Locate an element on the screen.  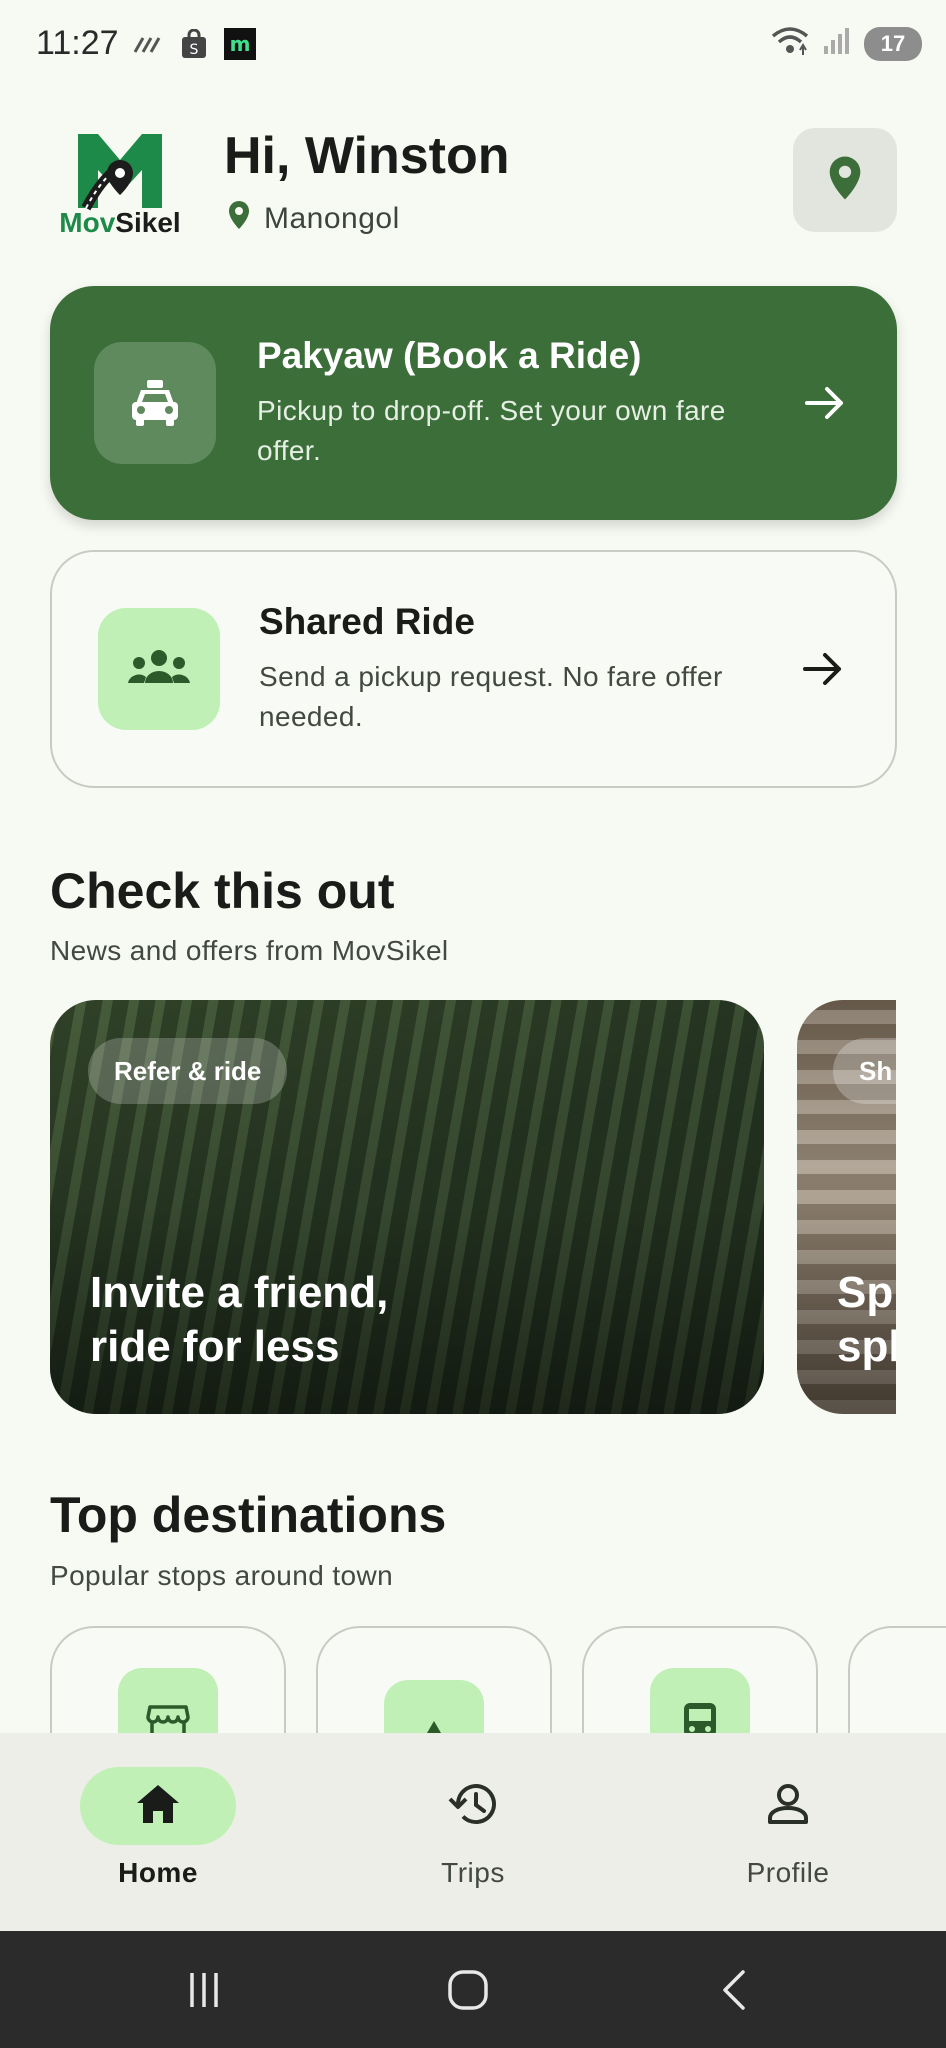
location-label: Manongol is located at coordinates (332, 218).